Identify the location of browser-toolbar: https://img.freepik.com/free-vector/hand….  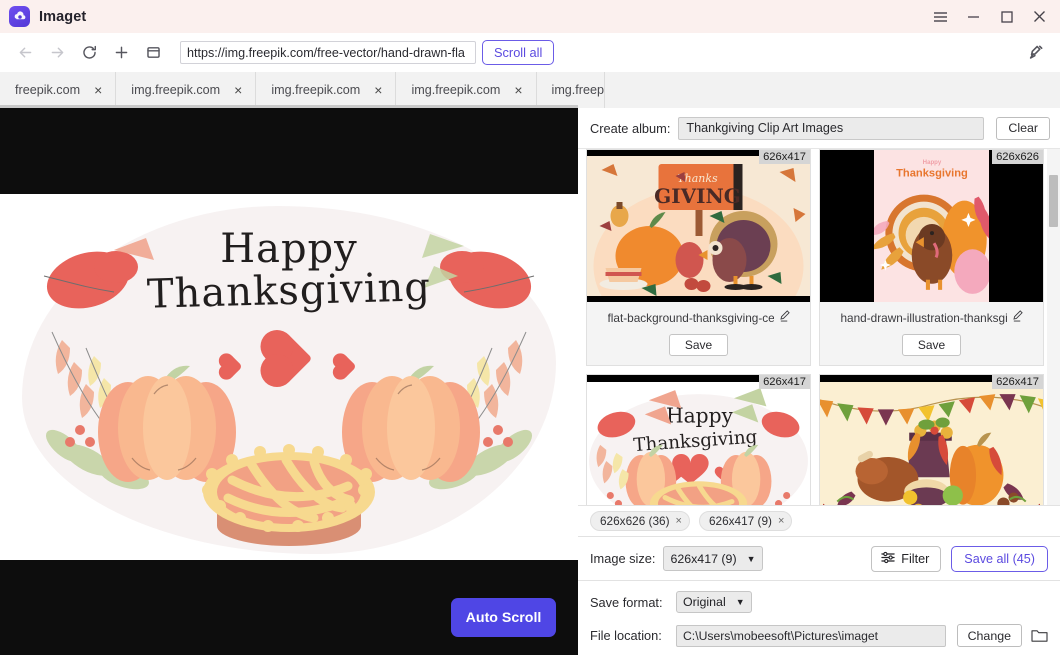
(530, 52).